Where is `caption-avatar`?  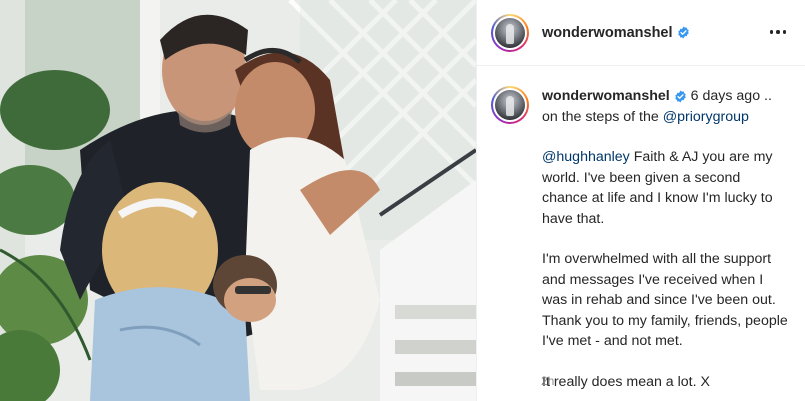 caption-avatar is located at coordinates (510, 105).